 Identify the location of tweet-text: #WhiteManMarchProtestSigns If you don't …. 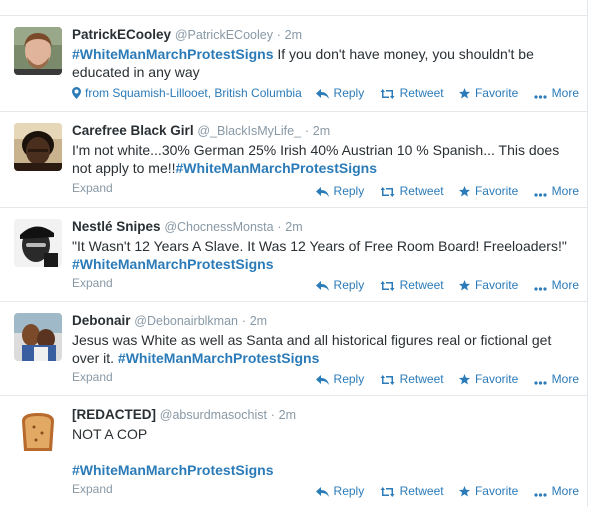
(322, 63).